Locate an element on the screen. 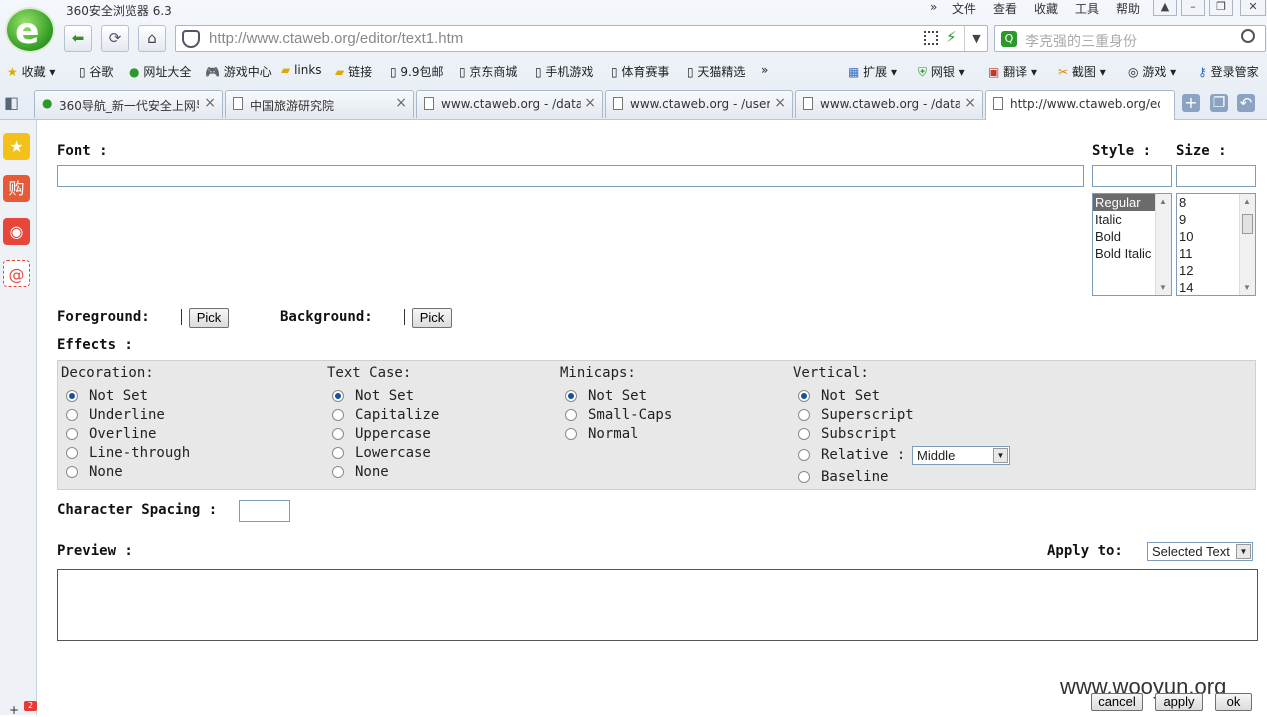 The image size is (1267, 717). bookmark-jd: ▯ 京东商城 is located at coordinates (488, 71).